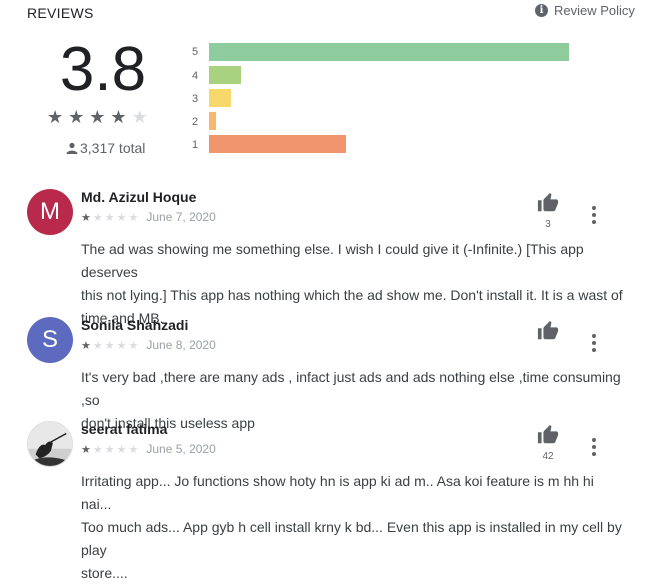  I want to click on review-policy-link: i Review Policy, so click(585, 10).